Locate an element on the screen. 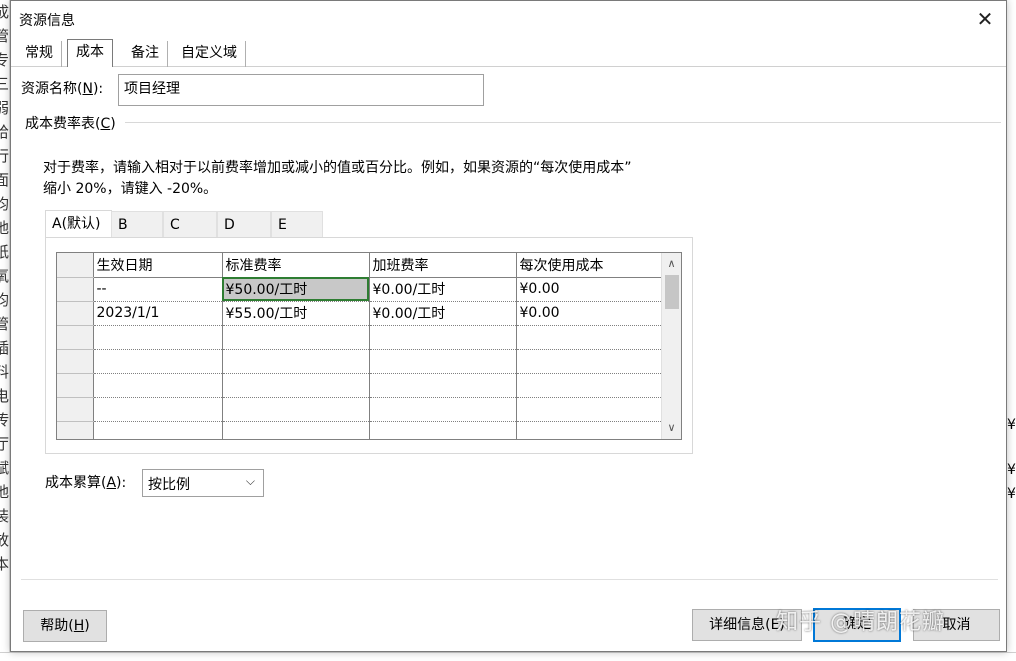  background-cell: 电 is located at coordinates (5, 396).